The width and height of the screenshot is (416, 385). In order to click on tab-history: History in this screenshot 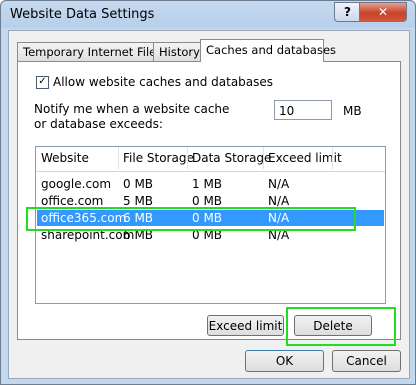, I will do `click(178, 51)`.